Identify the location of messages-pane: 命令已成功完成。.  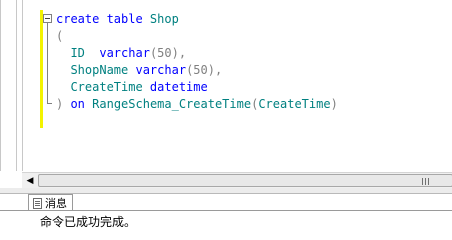
(226, 225).